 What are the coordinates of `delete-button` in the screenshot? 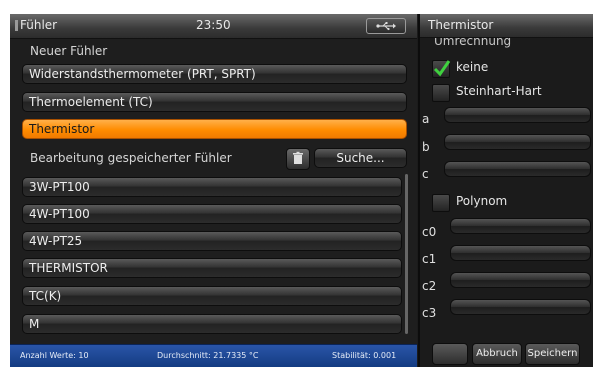 It's located at (298, 159).